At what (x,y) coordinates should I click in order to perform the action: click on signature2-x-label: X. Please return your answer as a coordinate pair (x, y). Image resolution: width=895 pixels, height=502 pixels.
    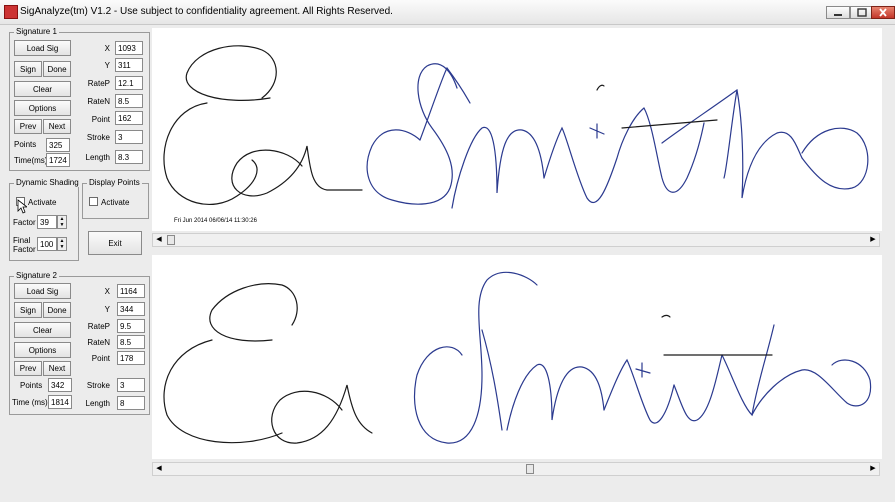
    Looking at the image, I should click on (107, 291).